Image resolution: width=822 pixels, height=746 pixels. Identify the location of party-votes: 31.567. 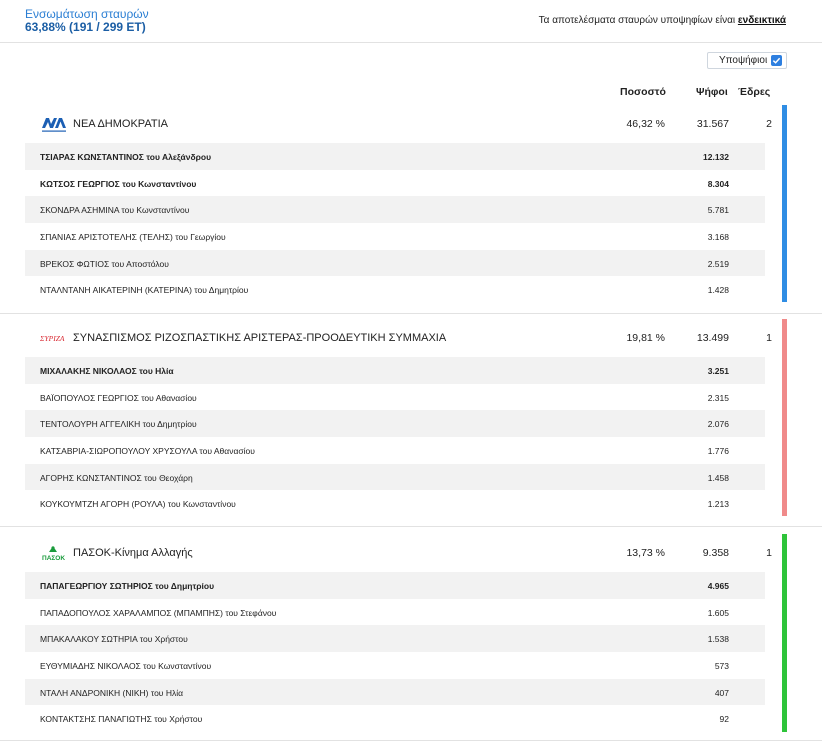
(712, 124).